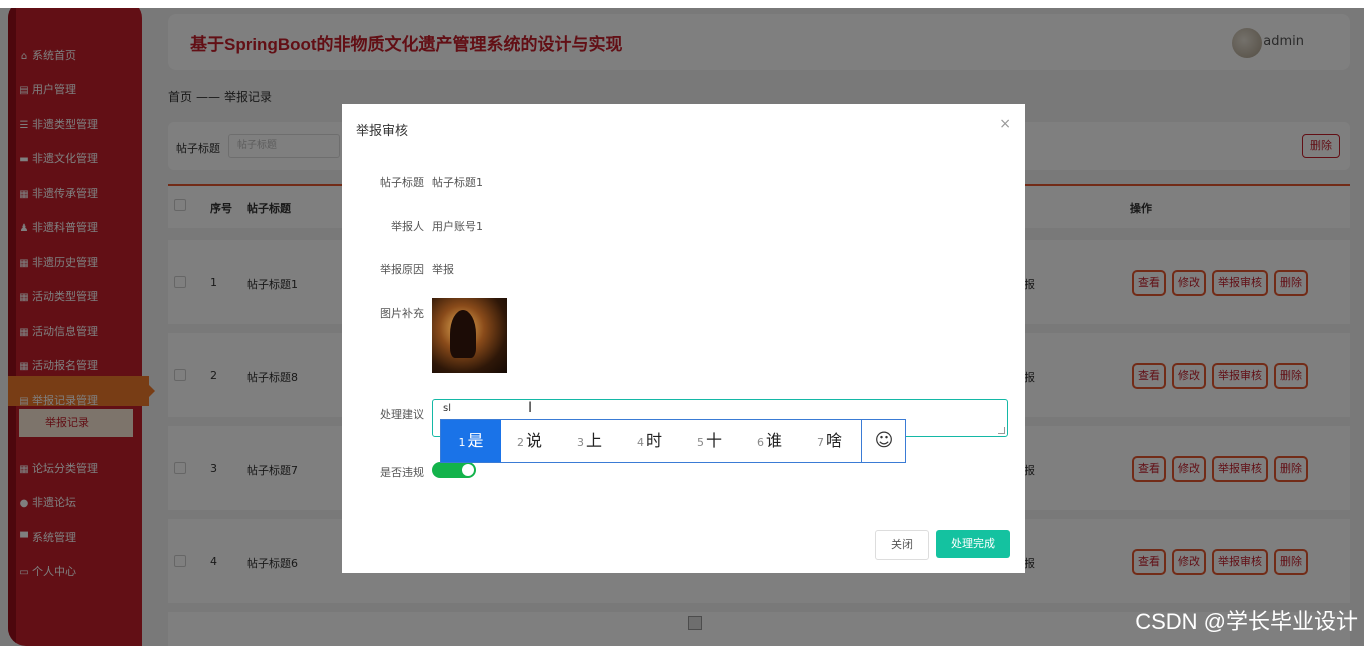 Image resolution: width=1364 pixels, height=646 pixels. Describe the element at coordinates (463, 334) in the screenshot. I see `shadow-puppet-figure` at that location.